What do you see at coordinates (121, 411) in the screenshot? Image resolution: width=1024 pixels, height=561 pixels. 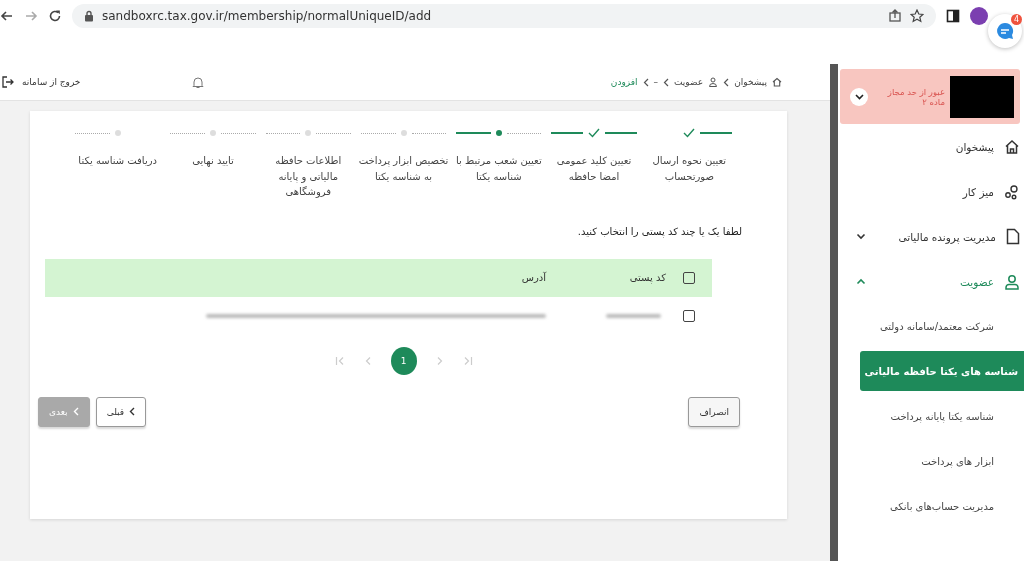 I see `previous-button: قبلی` at bounding box center [121, 411].